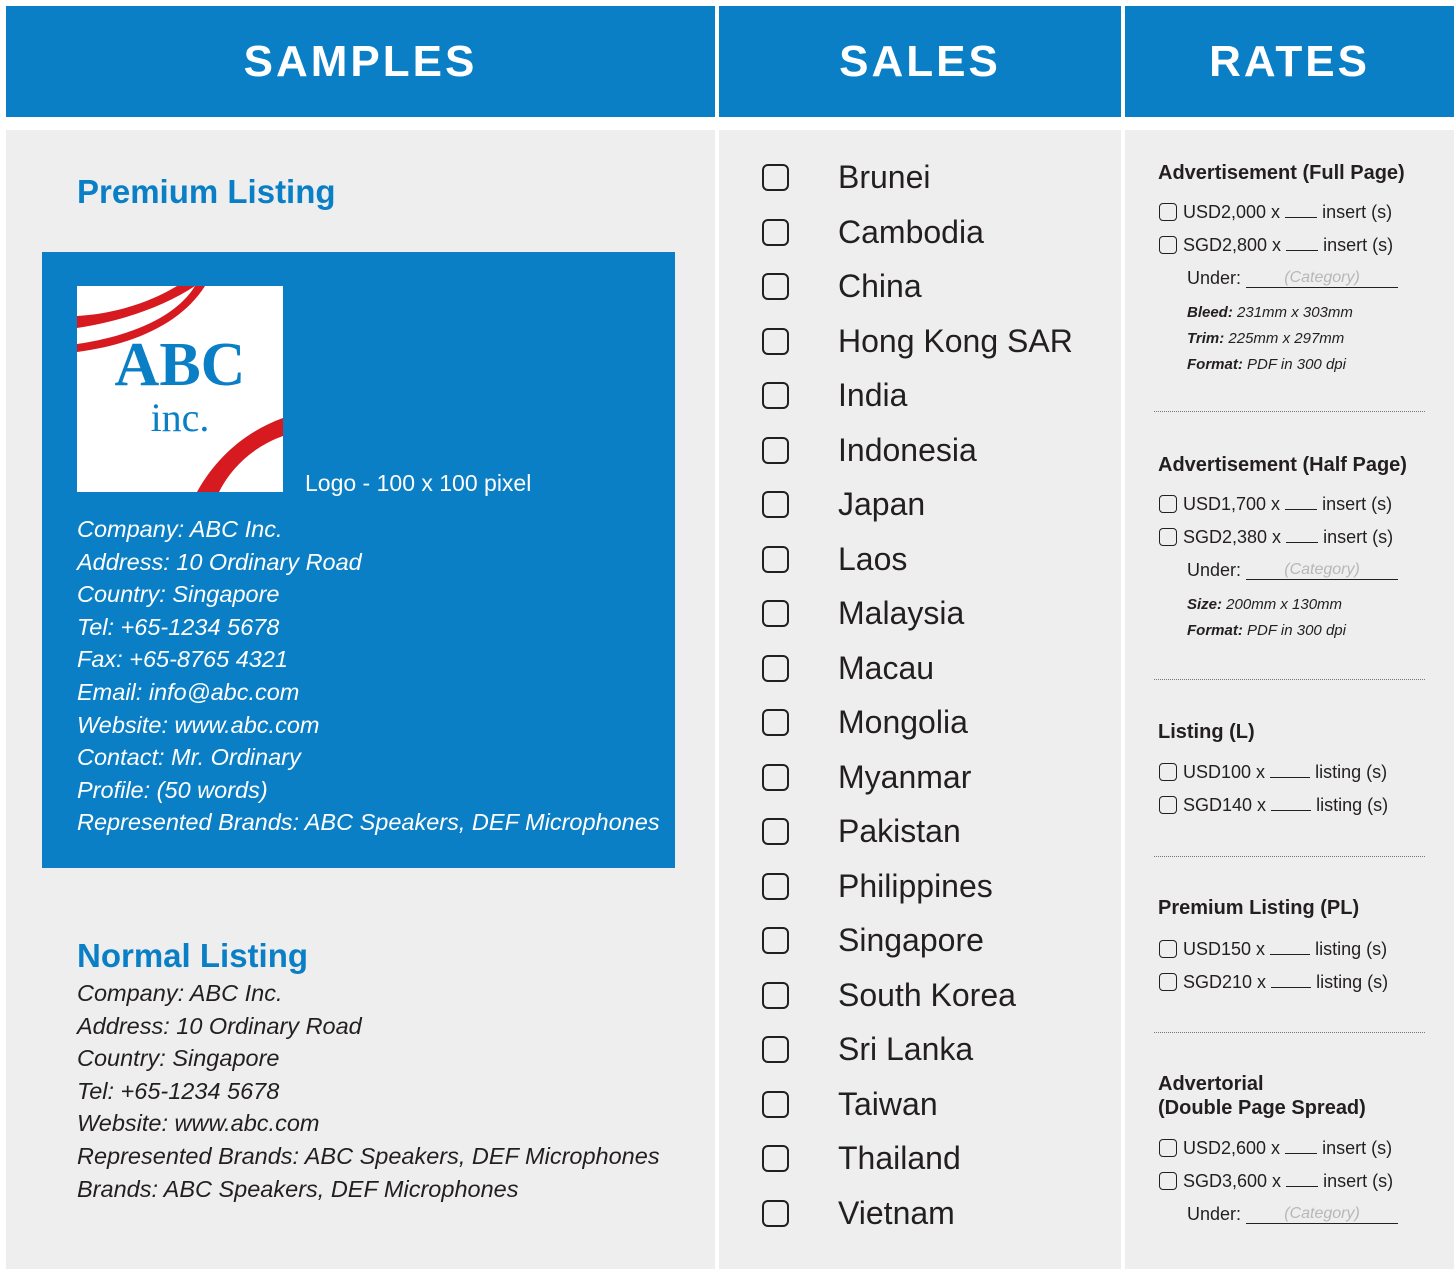 This screenshot has width=1454, height=1269. What do you see at coordinates (1259, 908) in the screenshot?
I see `rate-premium-listing-title: Premium Listing (PL)` at bounding box center [1259, 908].